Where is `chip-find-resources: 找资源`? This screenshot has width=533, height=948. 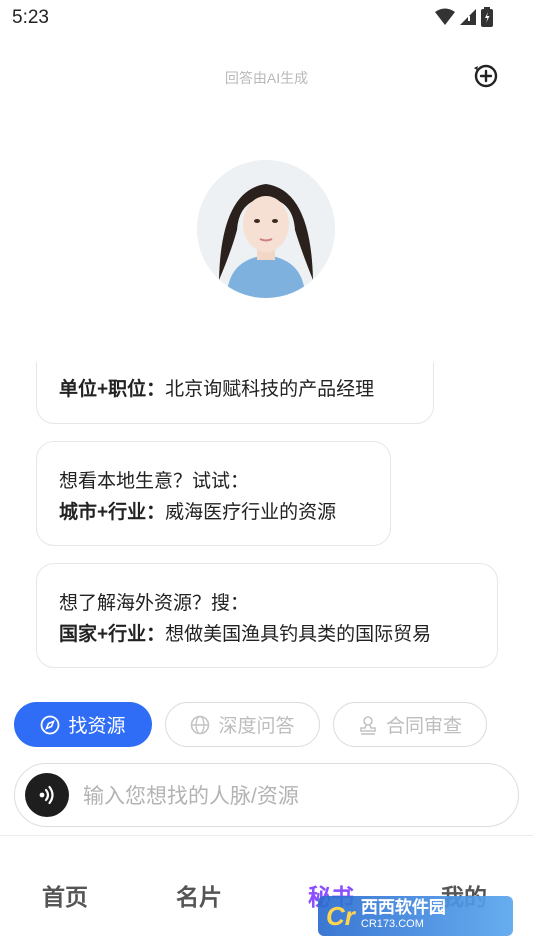
chip-find-resources: 找资源 is located at coordinates (83, 724).